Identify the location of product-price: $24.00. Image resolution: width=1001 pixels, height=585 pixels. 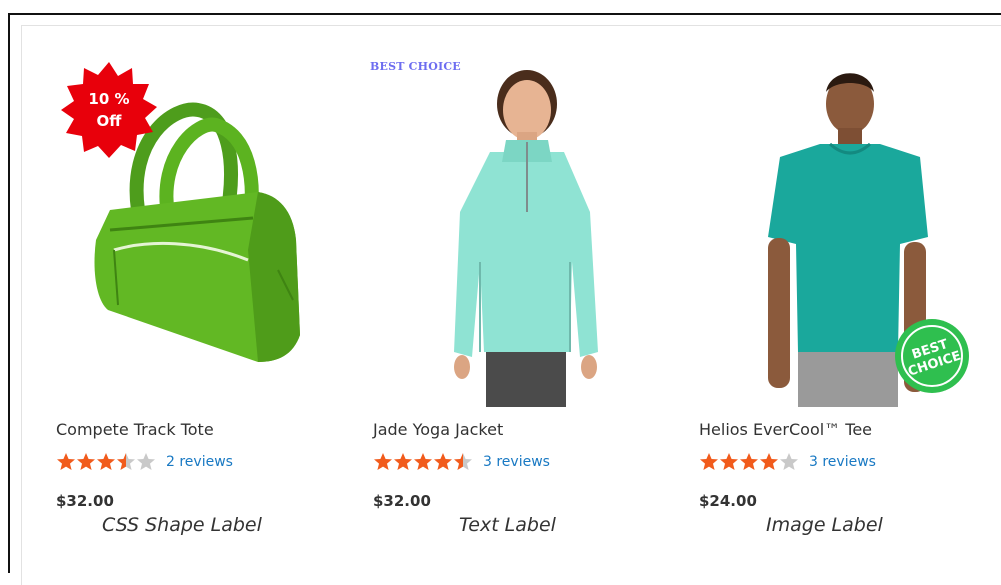
(728, 501).